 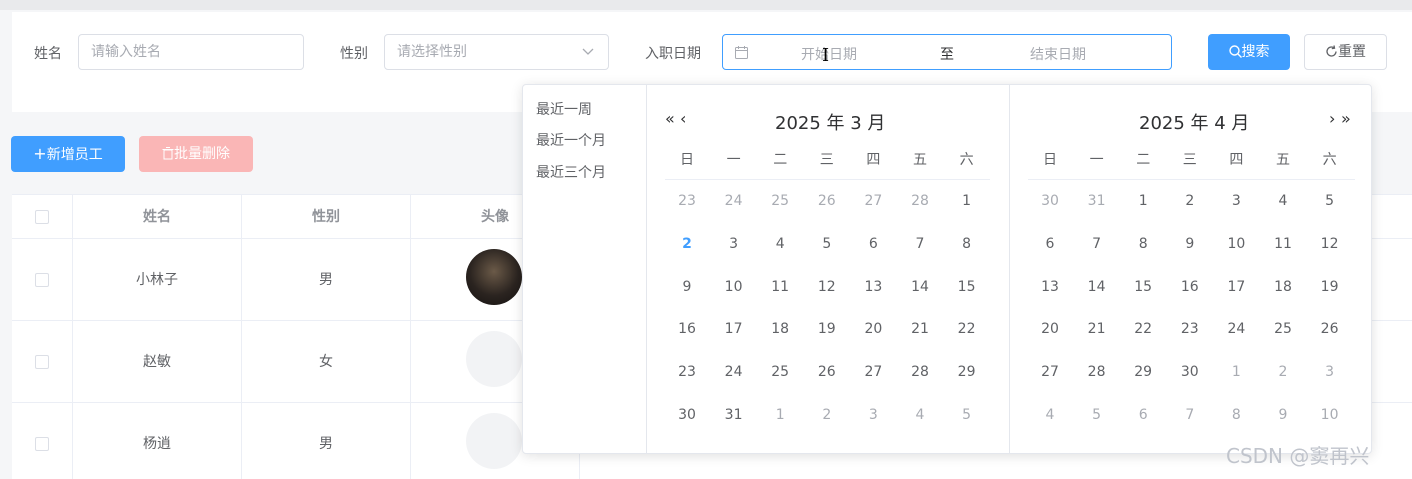 What do you see at coordinates (564, 109) in the screenshot?
I see `shortcut-last-week: 最近一周` at bounding box center [564, 109].